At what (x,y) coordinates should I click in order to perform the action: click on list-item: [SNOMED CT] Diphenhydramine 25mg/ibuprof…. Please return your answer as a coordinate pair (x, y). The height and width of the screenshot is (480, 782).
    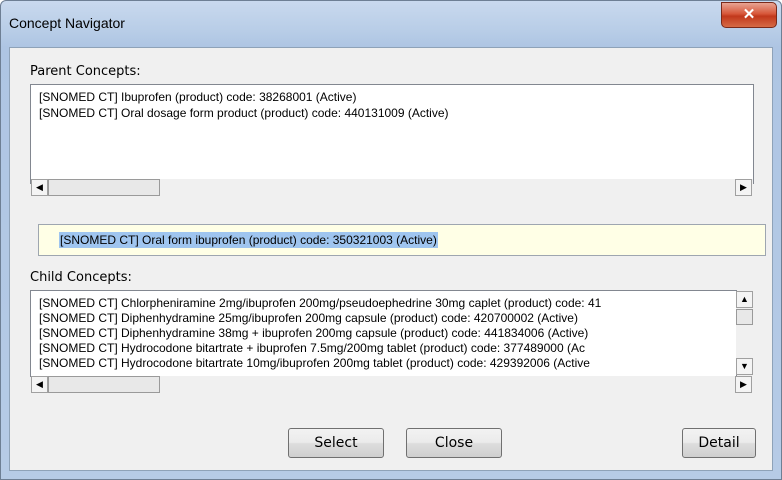
    Looking at the image, I should click on (386, 318).